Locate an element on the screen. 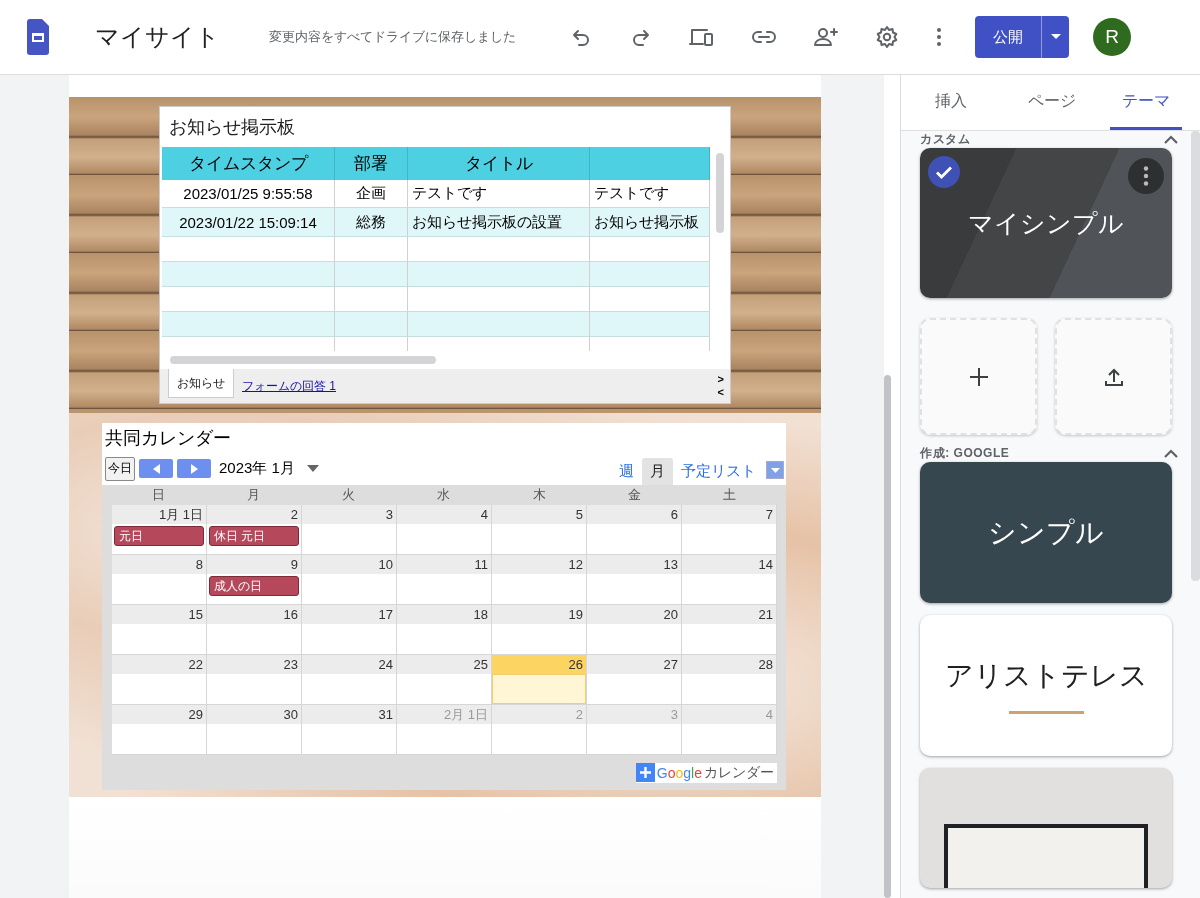 This screenshot has width=1200, height=898. day-cell: 6 is located at coordinates (634, 530).